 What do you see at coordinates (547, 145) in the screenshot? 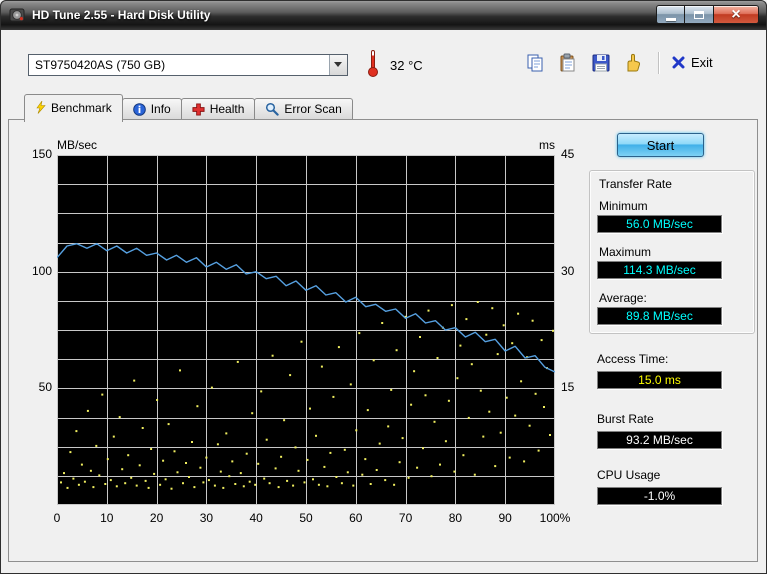
I see `right-axis-title: ms` at bounding box center [547, 145].